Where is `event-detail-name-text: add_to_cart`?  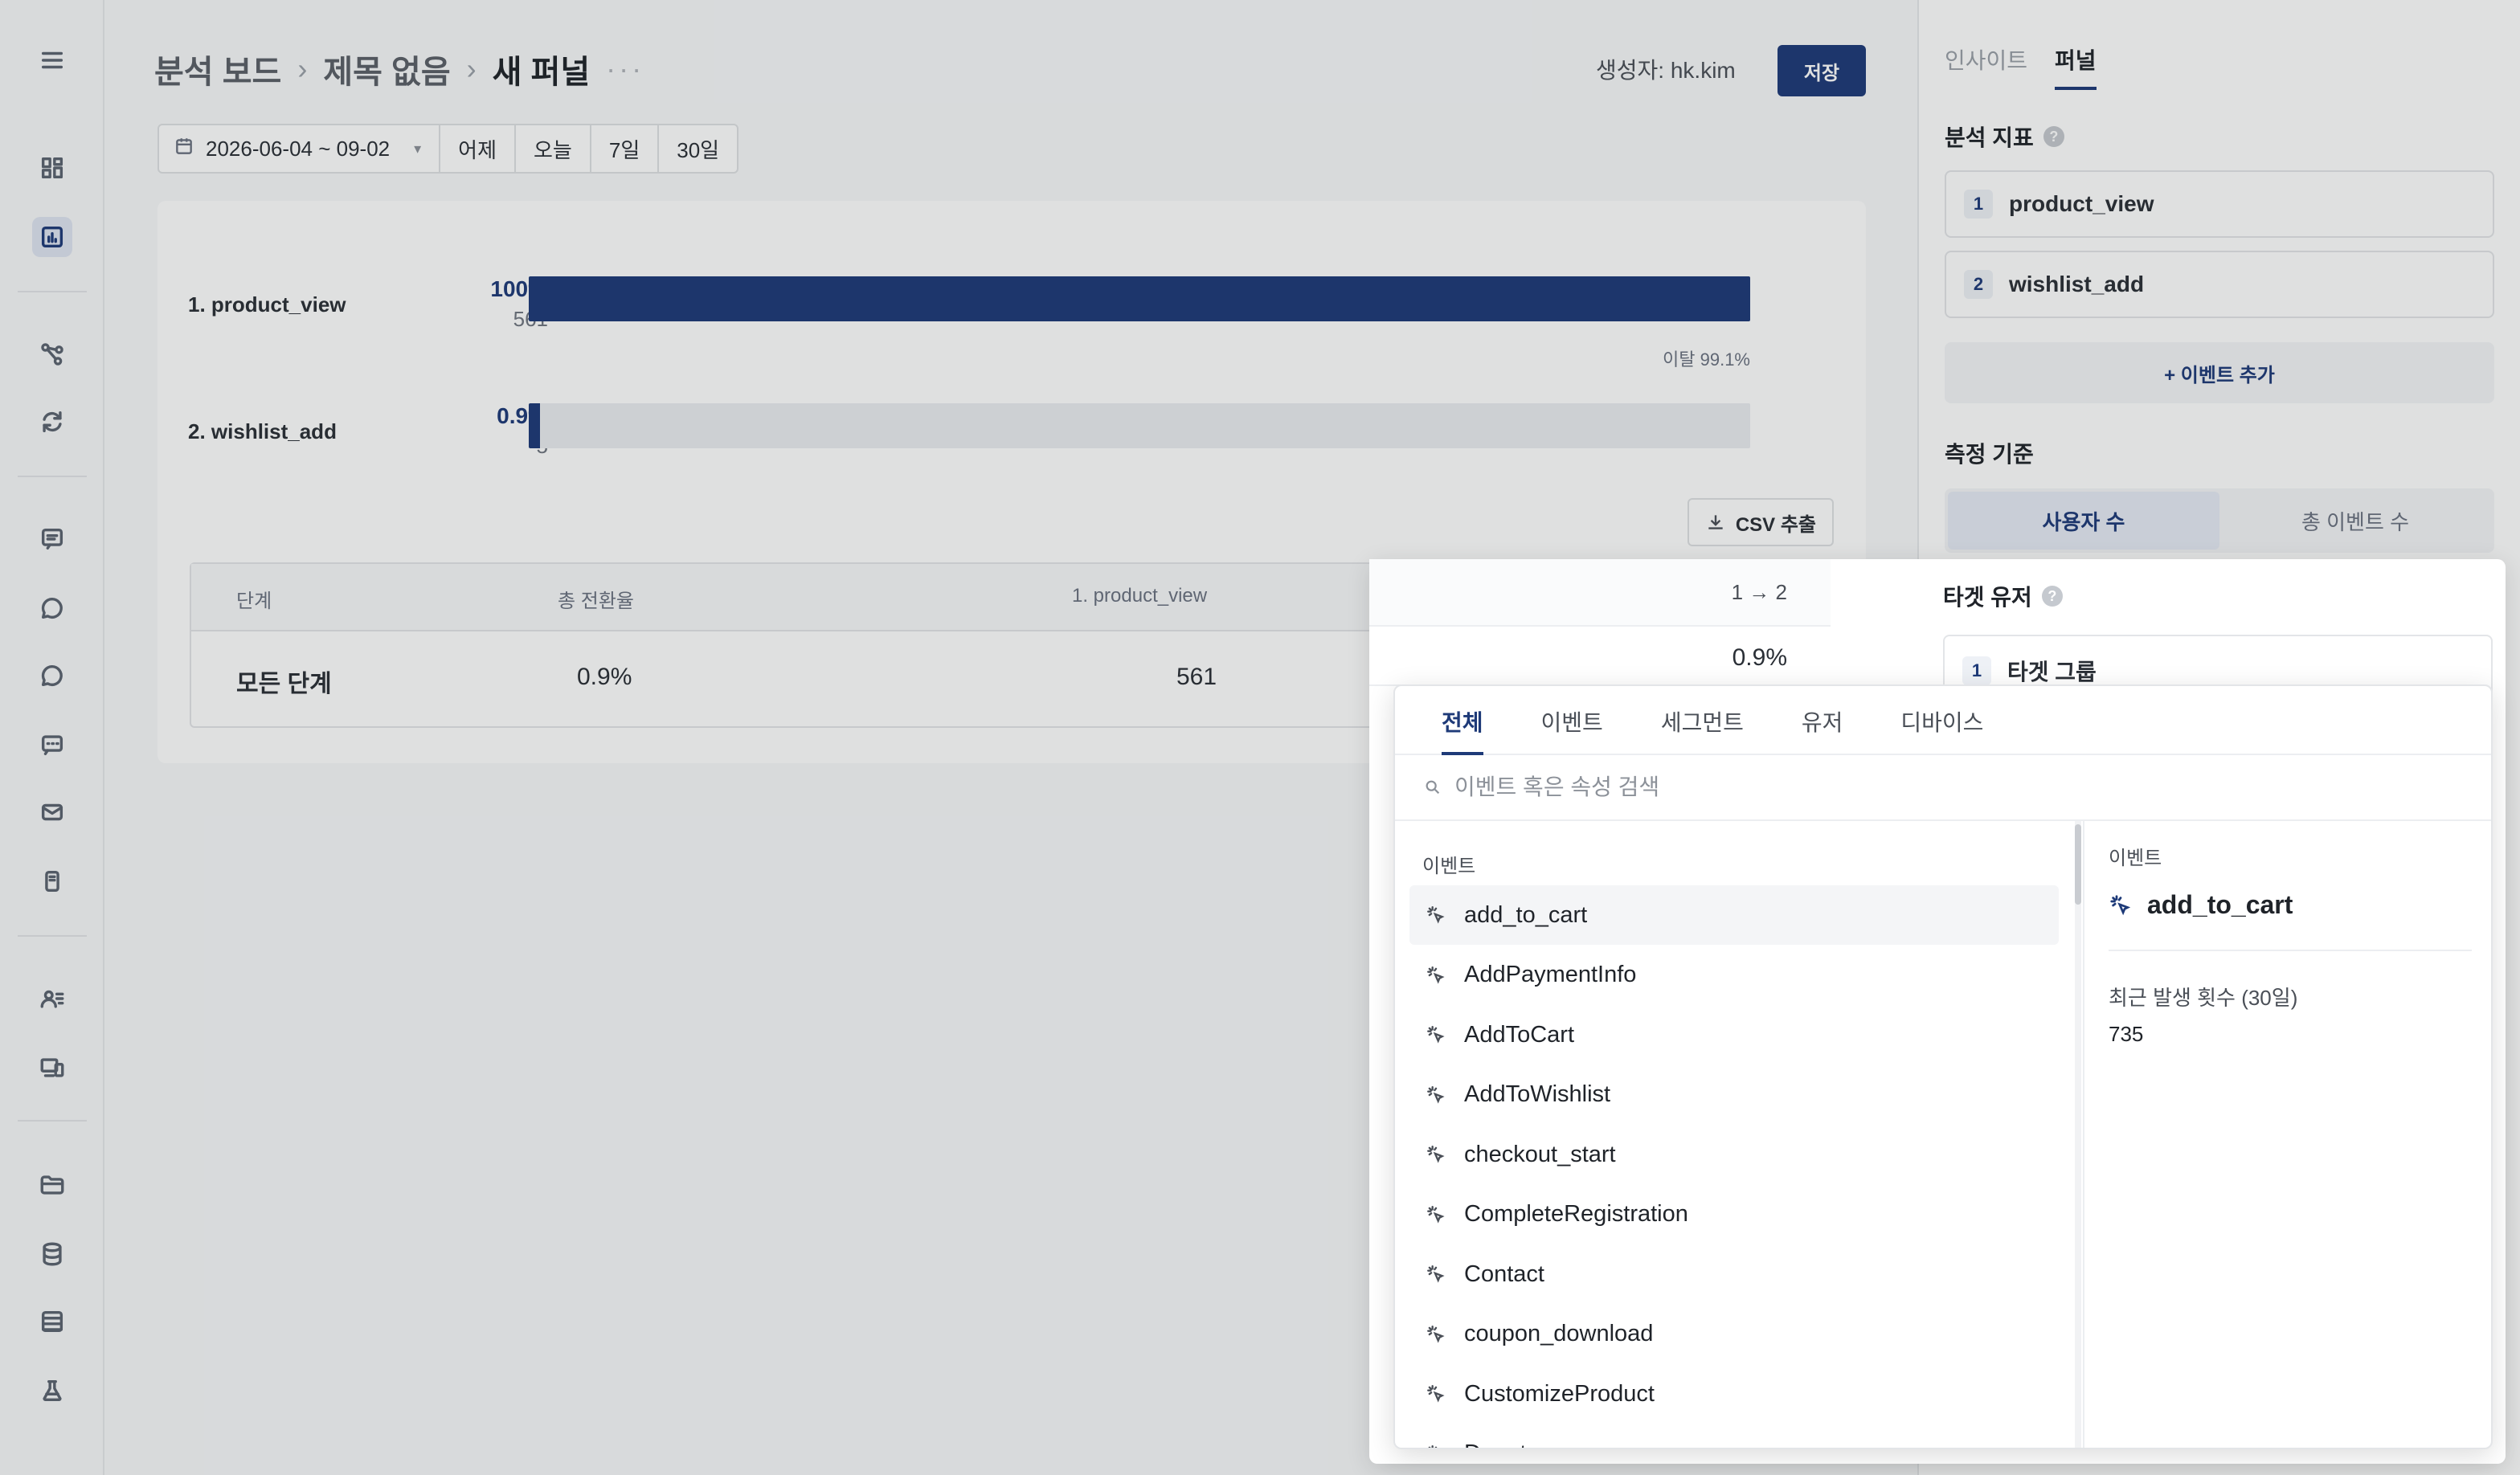
event-detail-name-text: add_to_cart is located at coordinates (2220, 904).